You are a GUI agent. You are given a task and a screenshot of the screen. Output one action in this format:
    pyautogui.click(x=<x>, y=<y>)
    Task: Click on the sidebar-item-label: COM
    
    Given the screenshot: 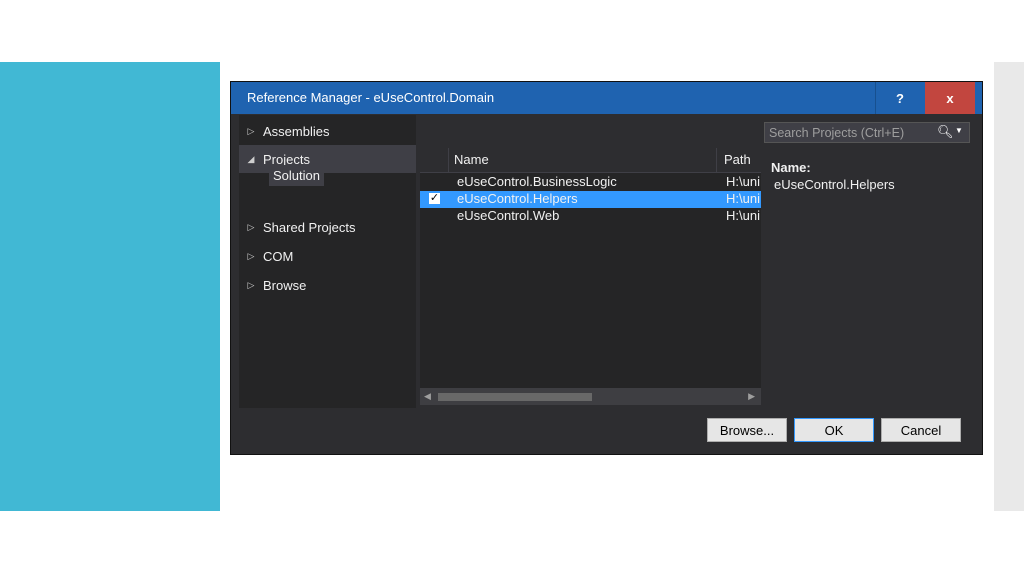 What is the action you would take?
    pyautogui.click(x=278, y=256)
    